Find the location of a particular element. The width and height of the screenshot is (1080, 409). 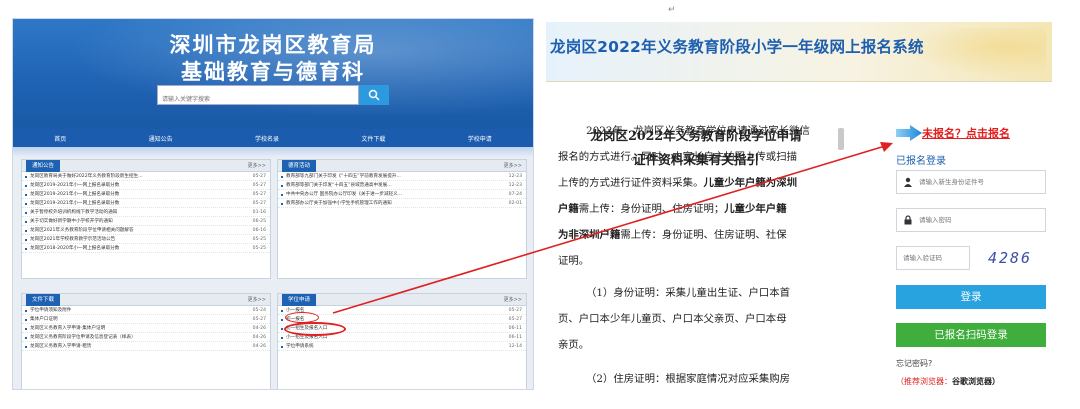

list-item-date: 12-23 is located at coordinates (515, 185).